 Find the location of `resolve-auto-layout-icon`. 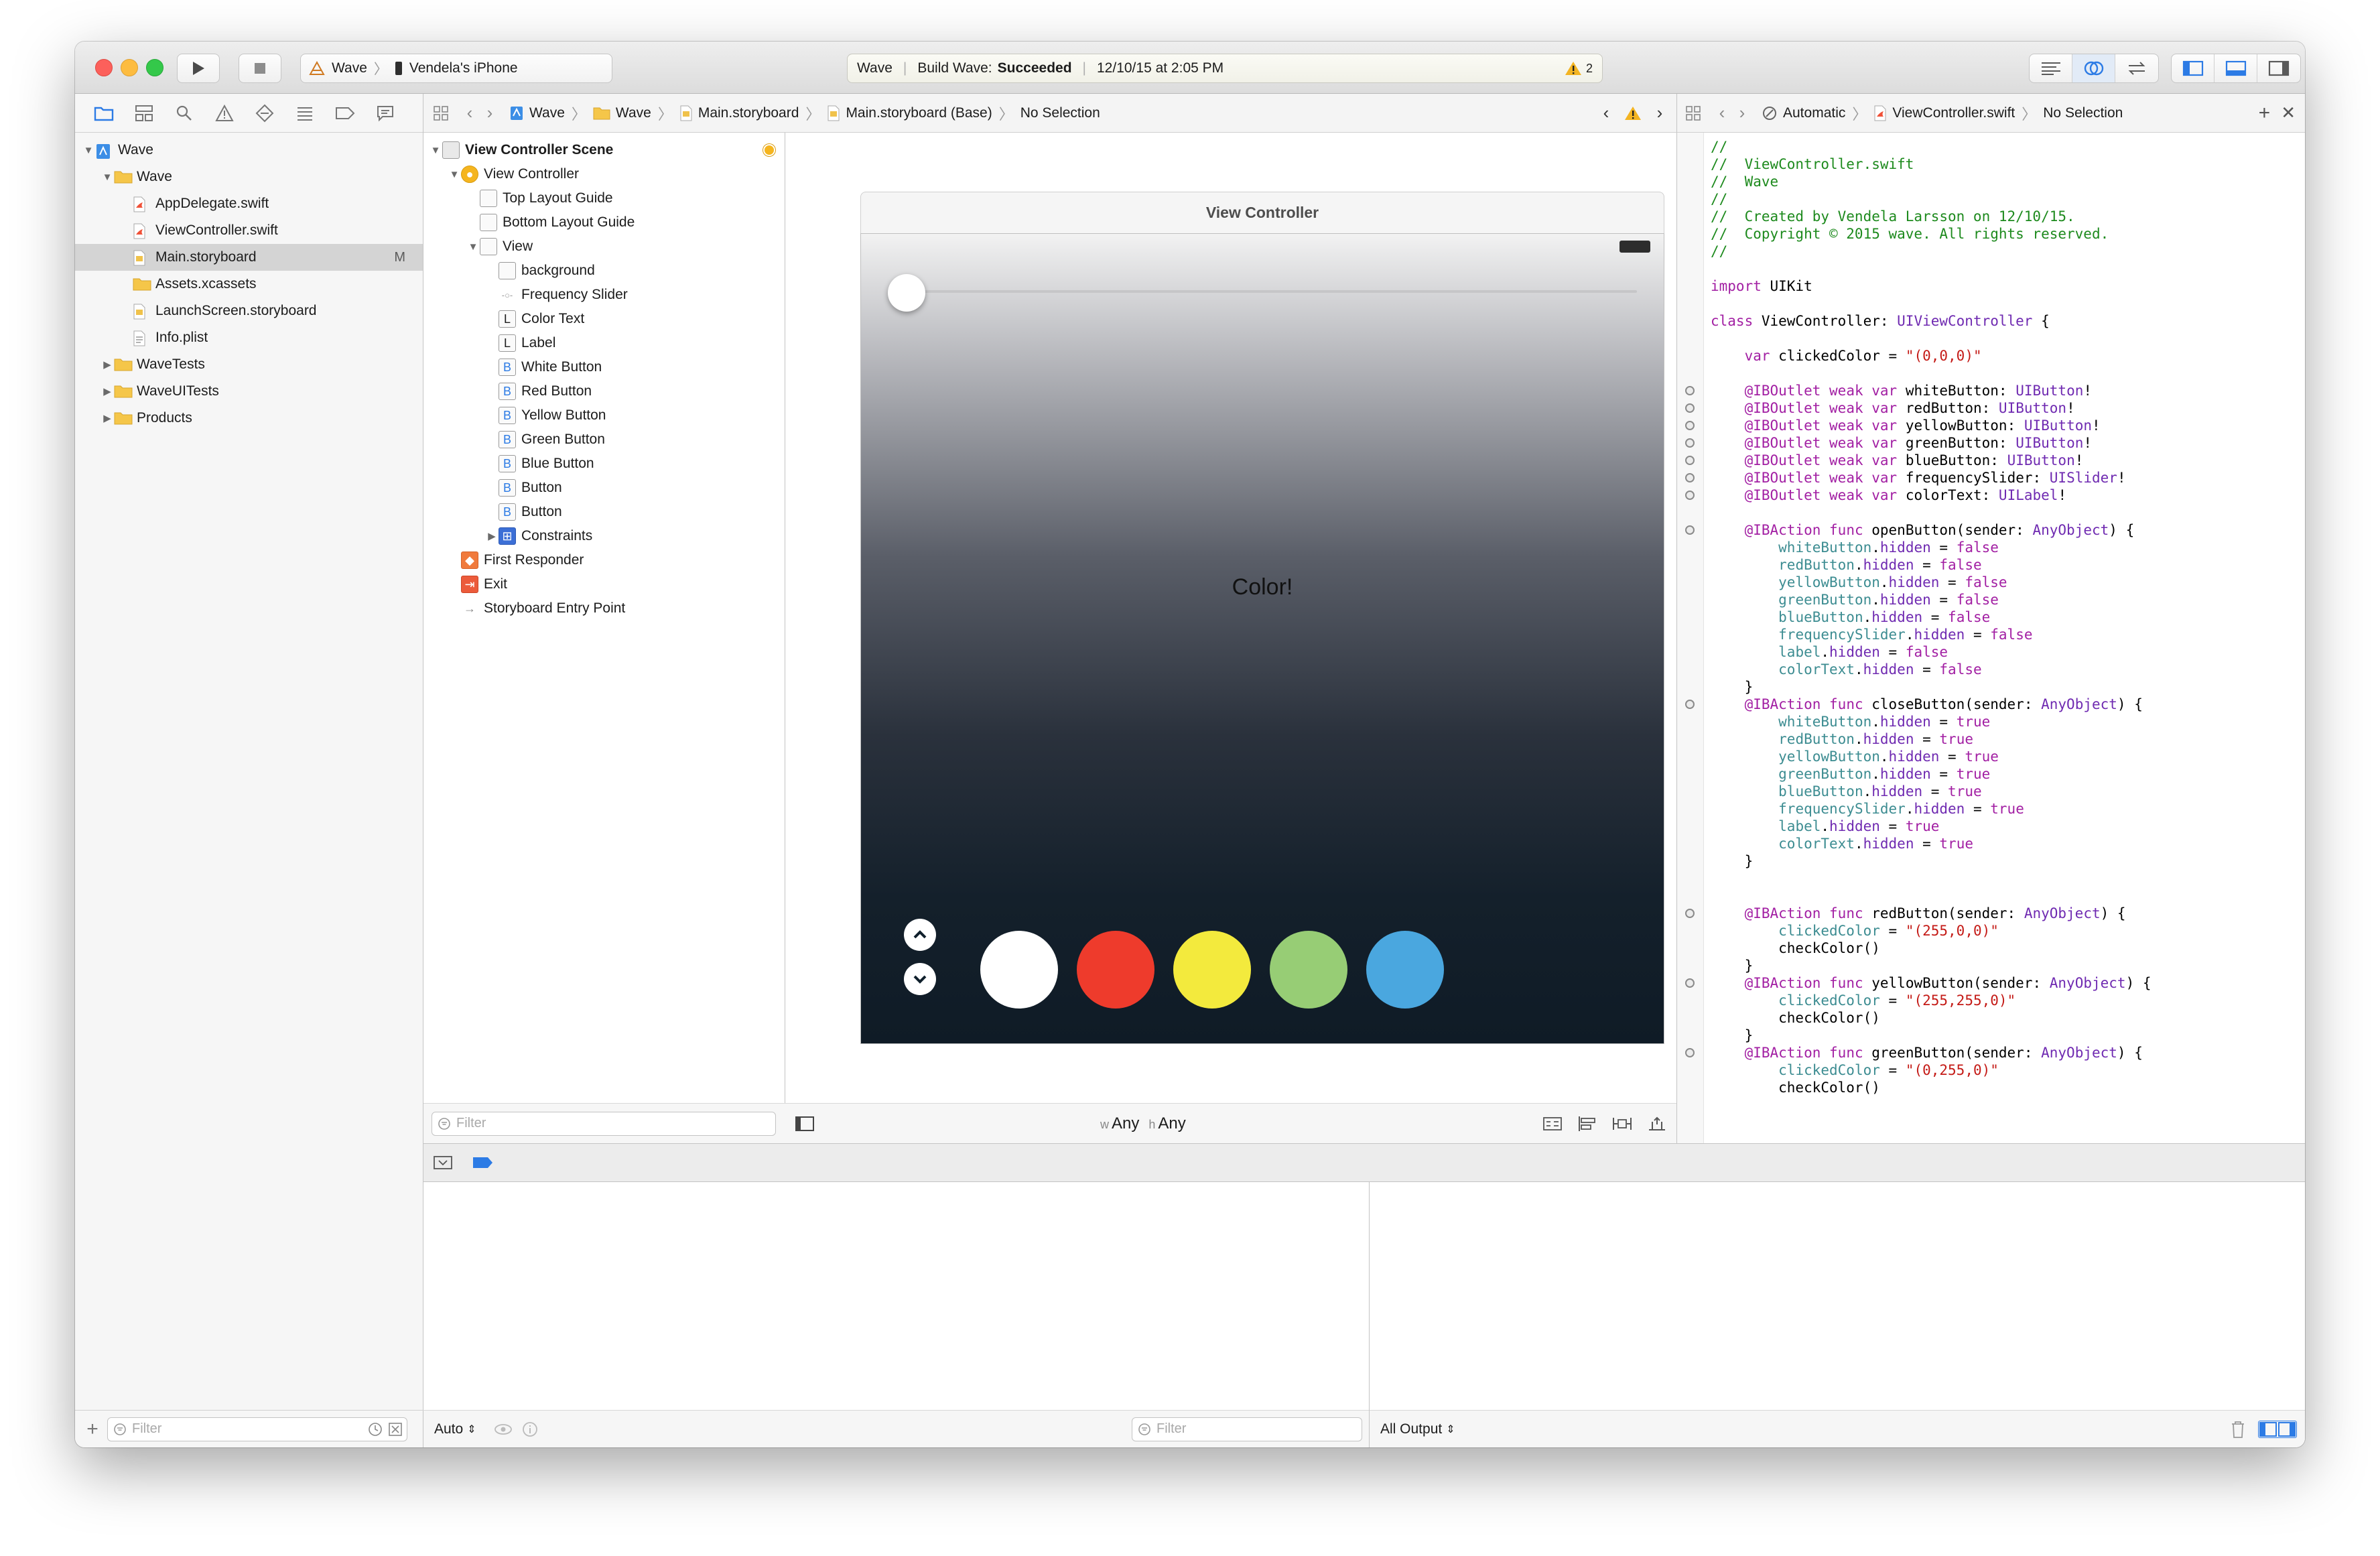

resolve-auto-layout-icon is located at coordinates (1657, 1123).